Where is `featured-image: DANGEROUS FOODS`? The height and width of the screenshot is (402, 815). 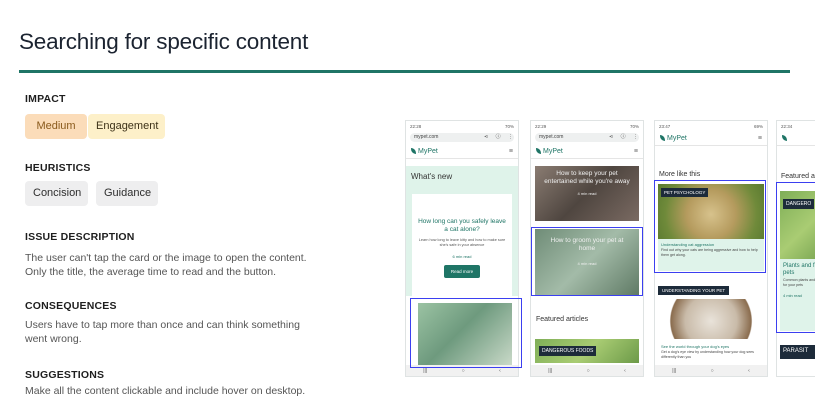
featured-image: DANGEROUS FOODS is located at coordinates (587, 351).